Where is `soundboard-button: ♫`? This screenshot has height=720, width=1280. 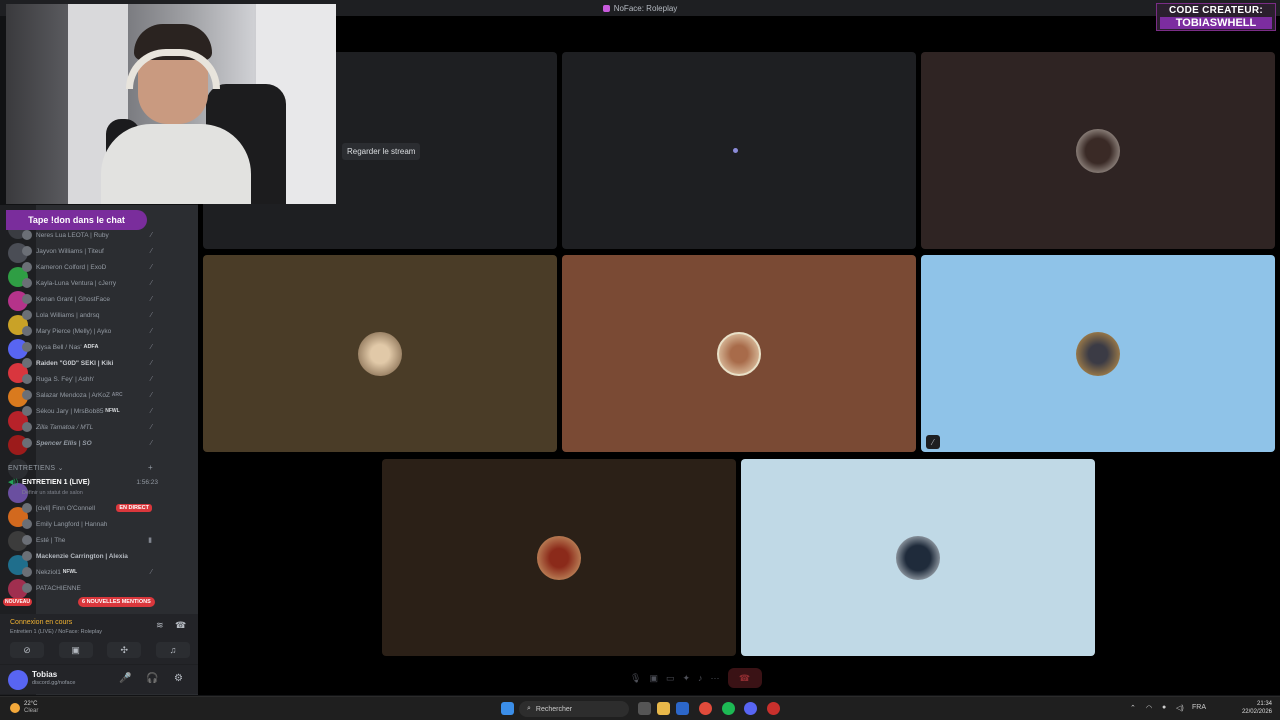 soundboard-button: ♫ is located at coordinates (172, 650).